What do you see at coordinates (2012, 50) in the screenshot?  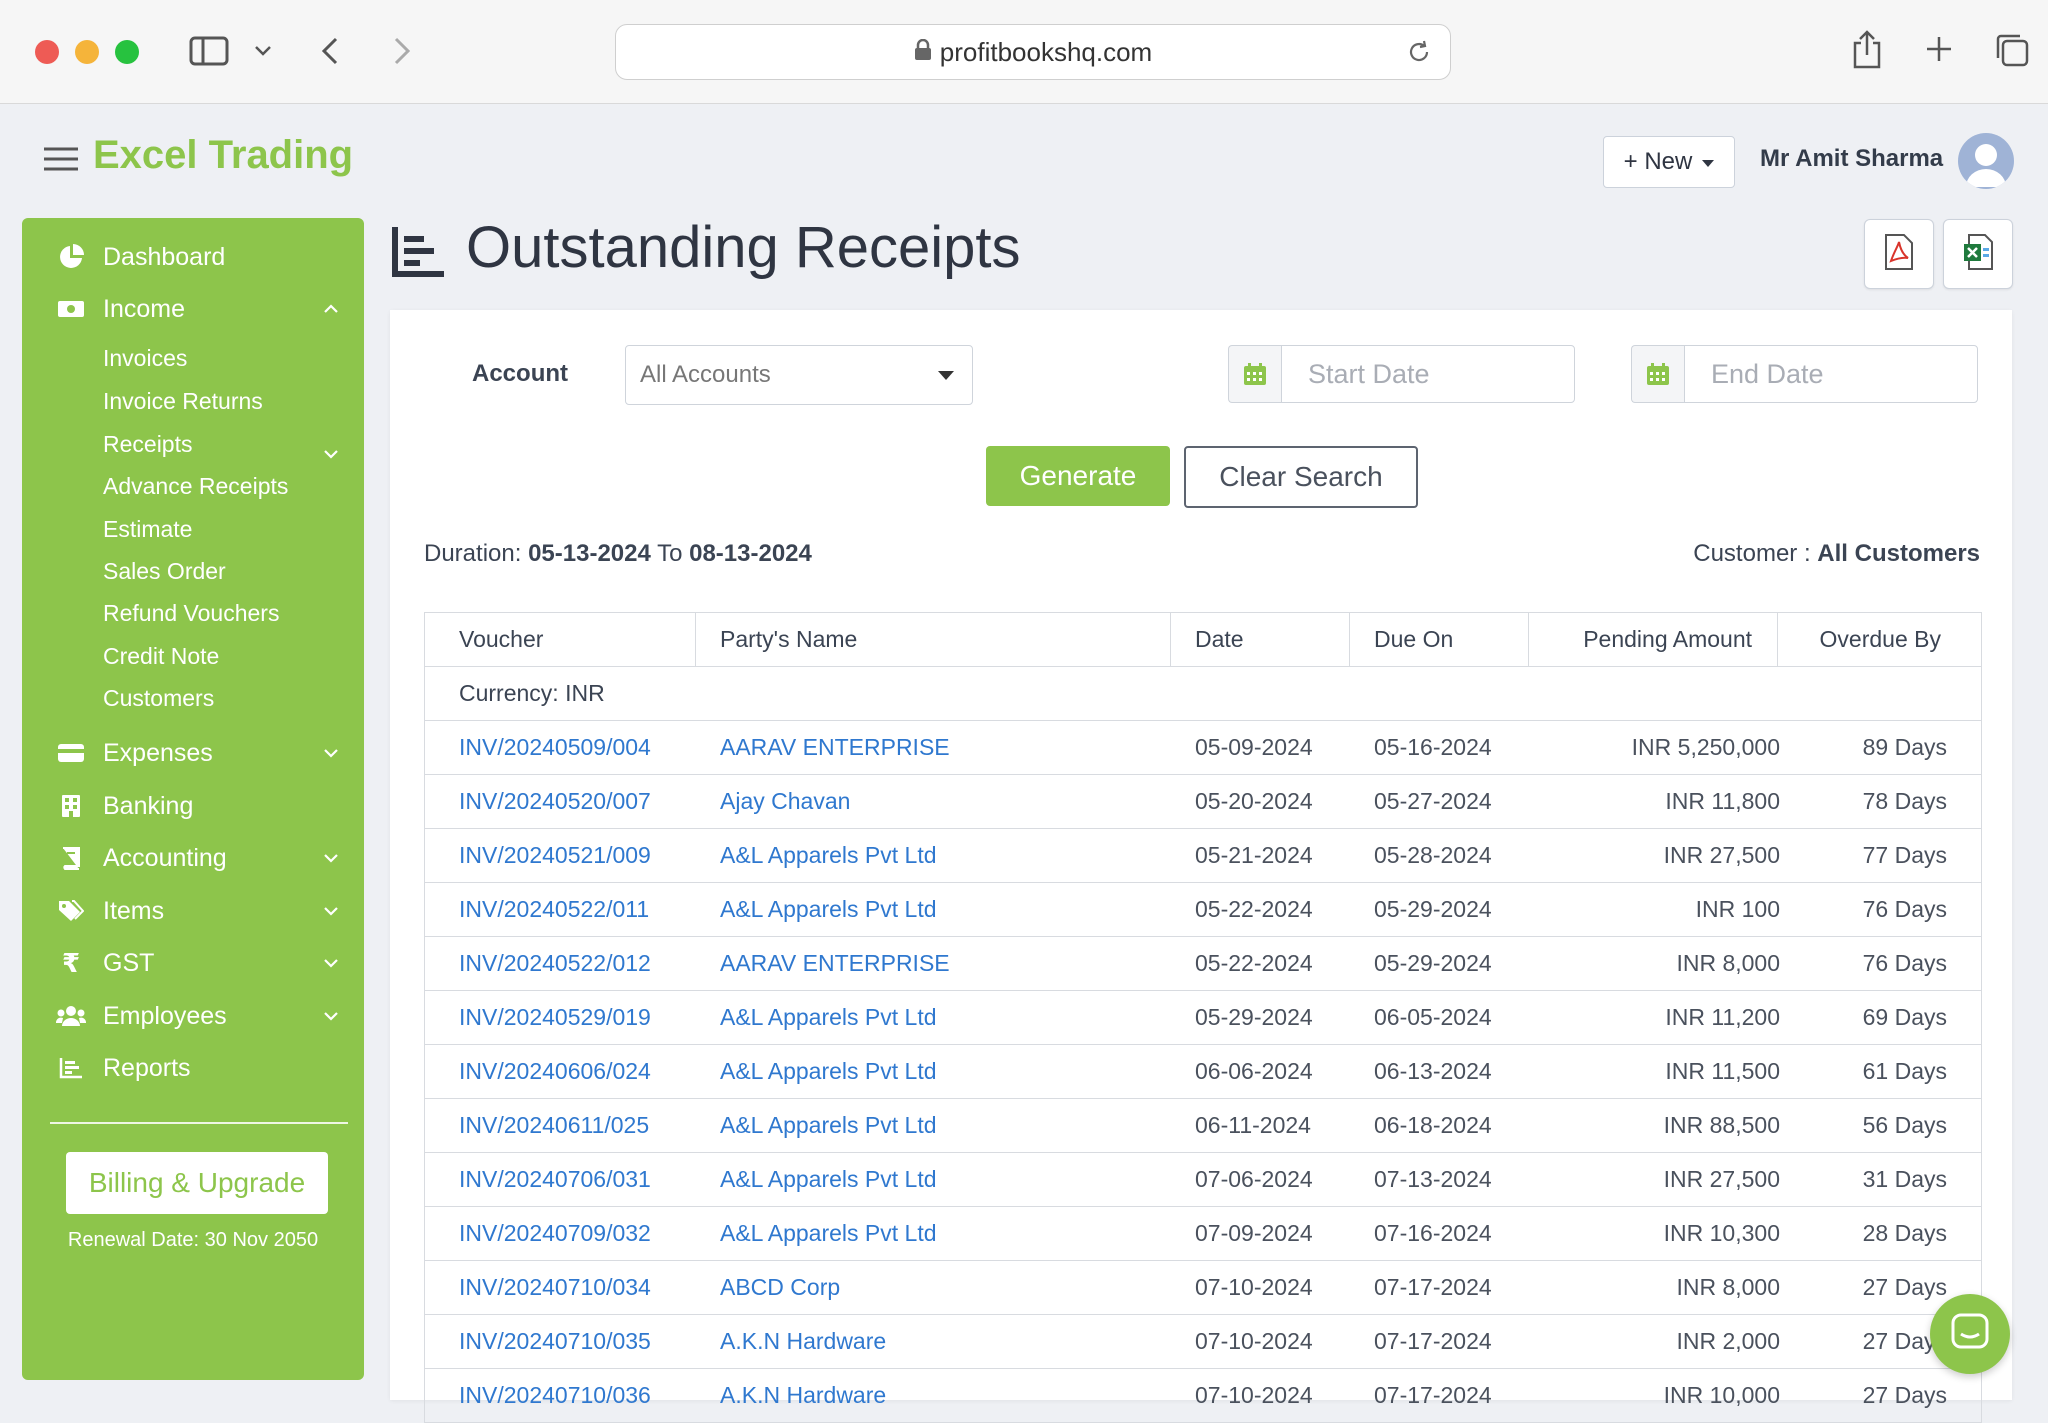 I see `tab-overview-icon` at bounding box center [2012, 50].